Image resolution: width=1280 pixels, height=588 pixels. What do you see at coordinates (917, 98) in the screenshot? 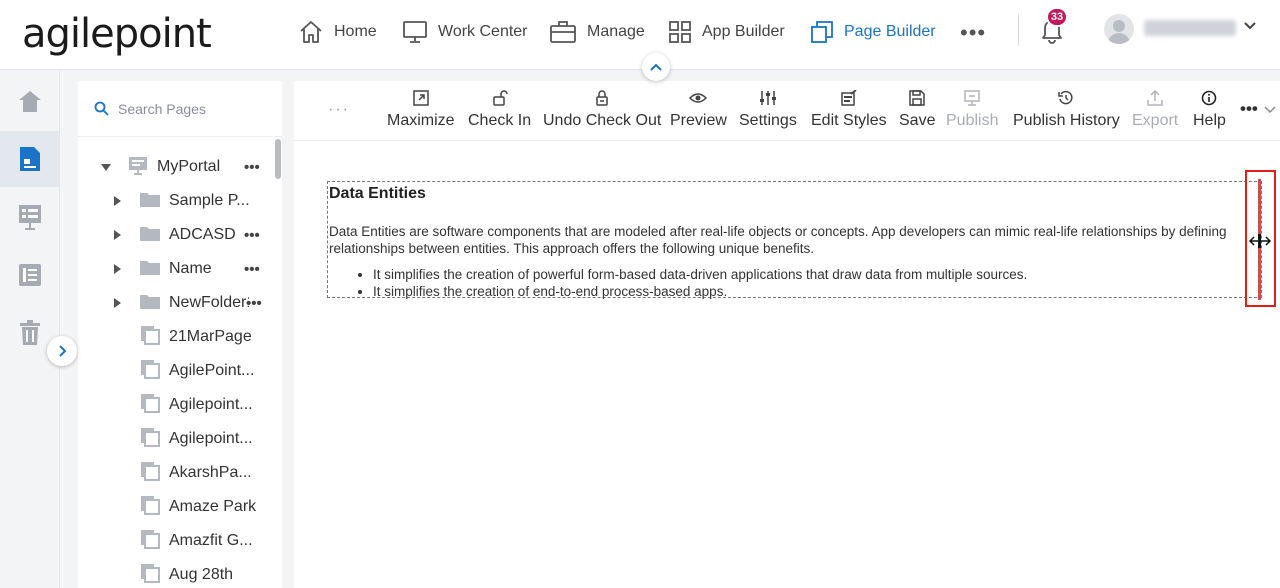
I see `save-icon` at bounding box center [917, 98].